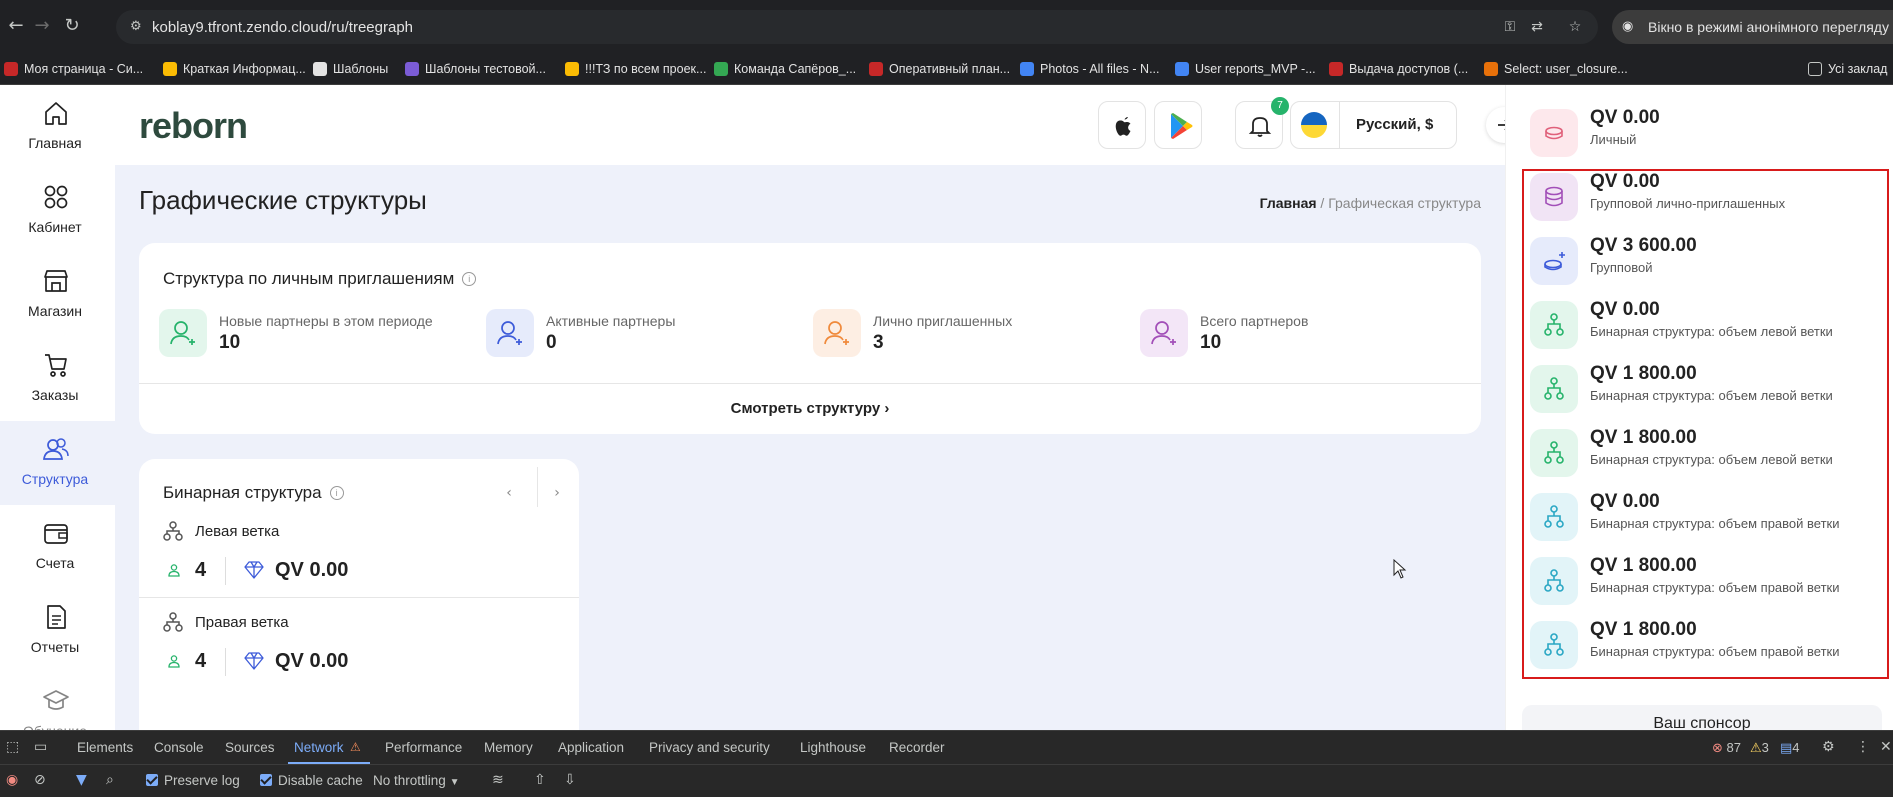 Image resolution: width=1893 pixels, height=797 pixels. What do you see at coordinates (183, 333) in the screenshot?
I see `user-plus-icon` at bounding box center [183, 333].